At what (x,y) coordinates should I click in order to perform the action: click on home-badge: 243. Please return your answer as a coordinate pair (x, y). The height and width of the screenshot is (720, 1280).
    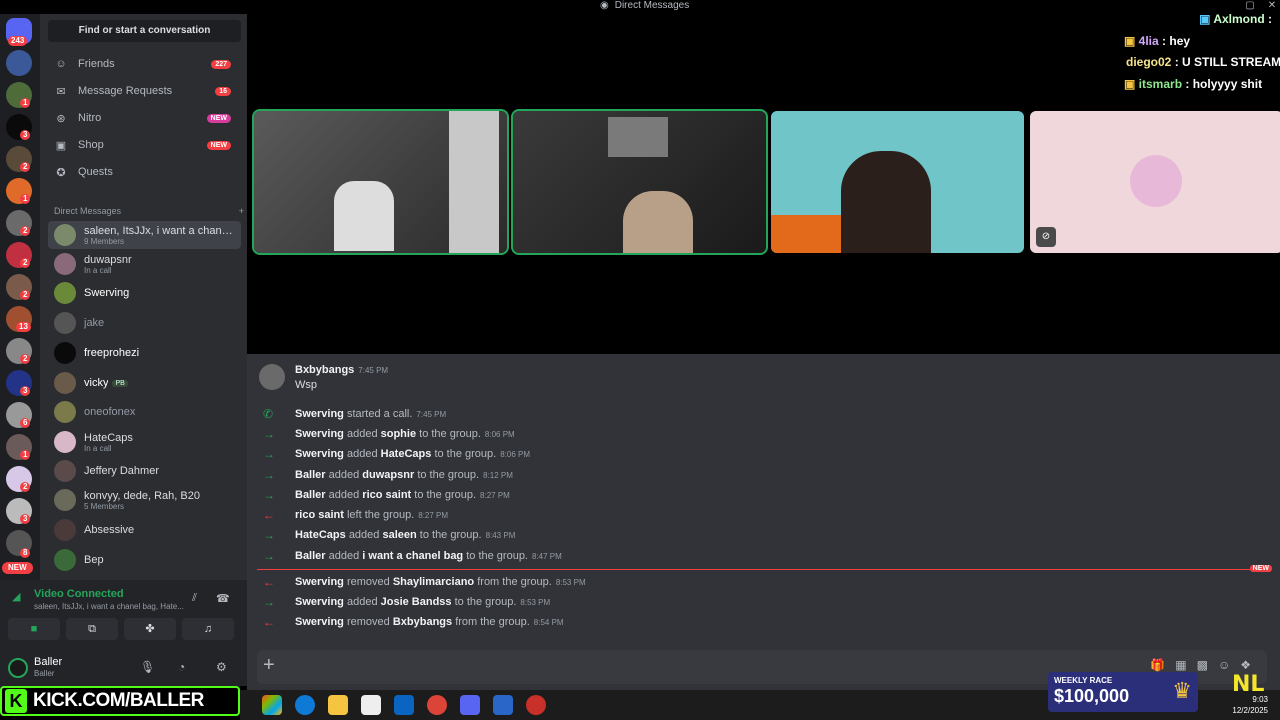
    Looking at the image, I should click on (18, 41).